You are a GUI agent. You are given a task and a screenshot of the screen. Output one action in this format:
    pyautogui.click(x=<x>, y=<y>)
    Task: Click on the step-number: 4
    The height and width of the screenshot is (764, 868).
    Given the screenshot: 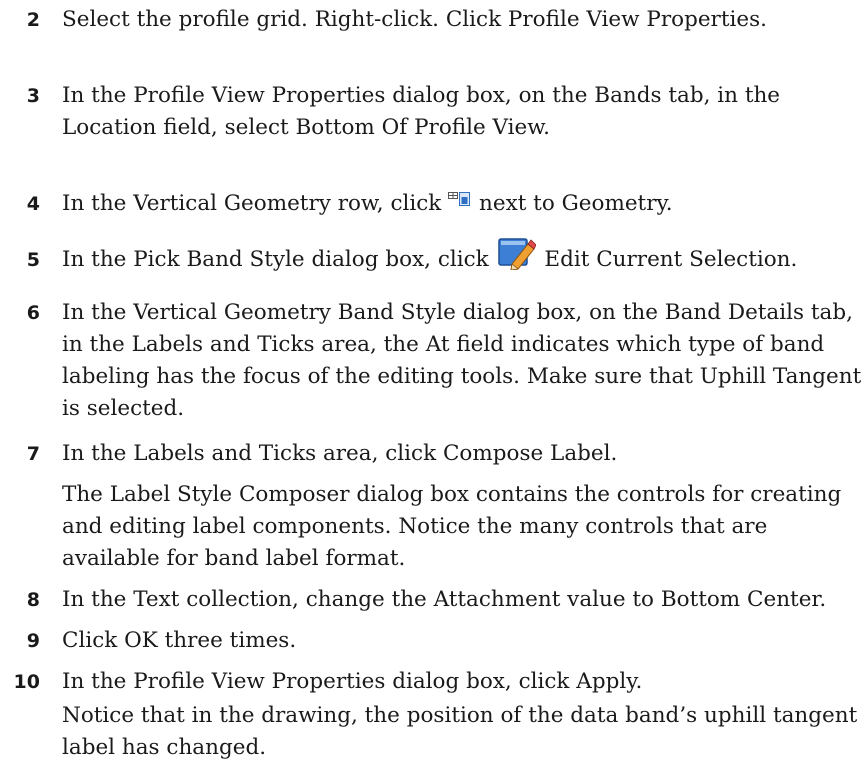 What is the action you would take?
    pyautogui.click(x=33, y=204)
    